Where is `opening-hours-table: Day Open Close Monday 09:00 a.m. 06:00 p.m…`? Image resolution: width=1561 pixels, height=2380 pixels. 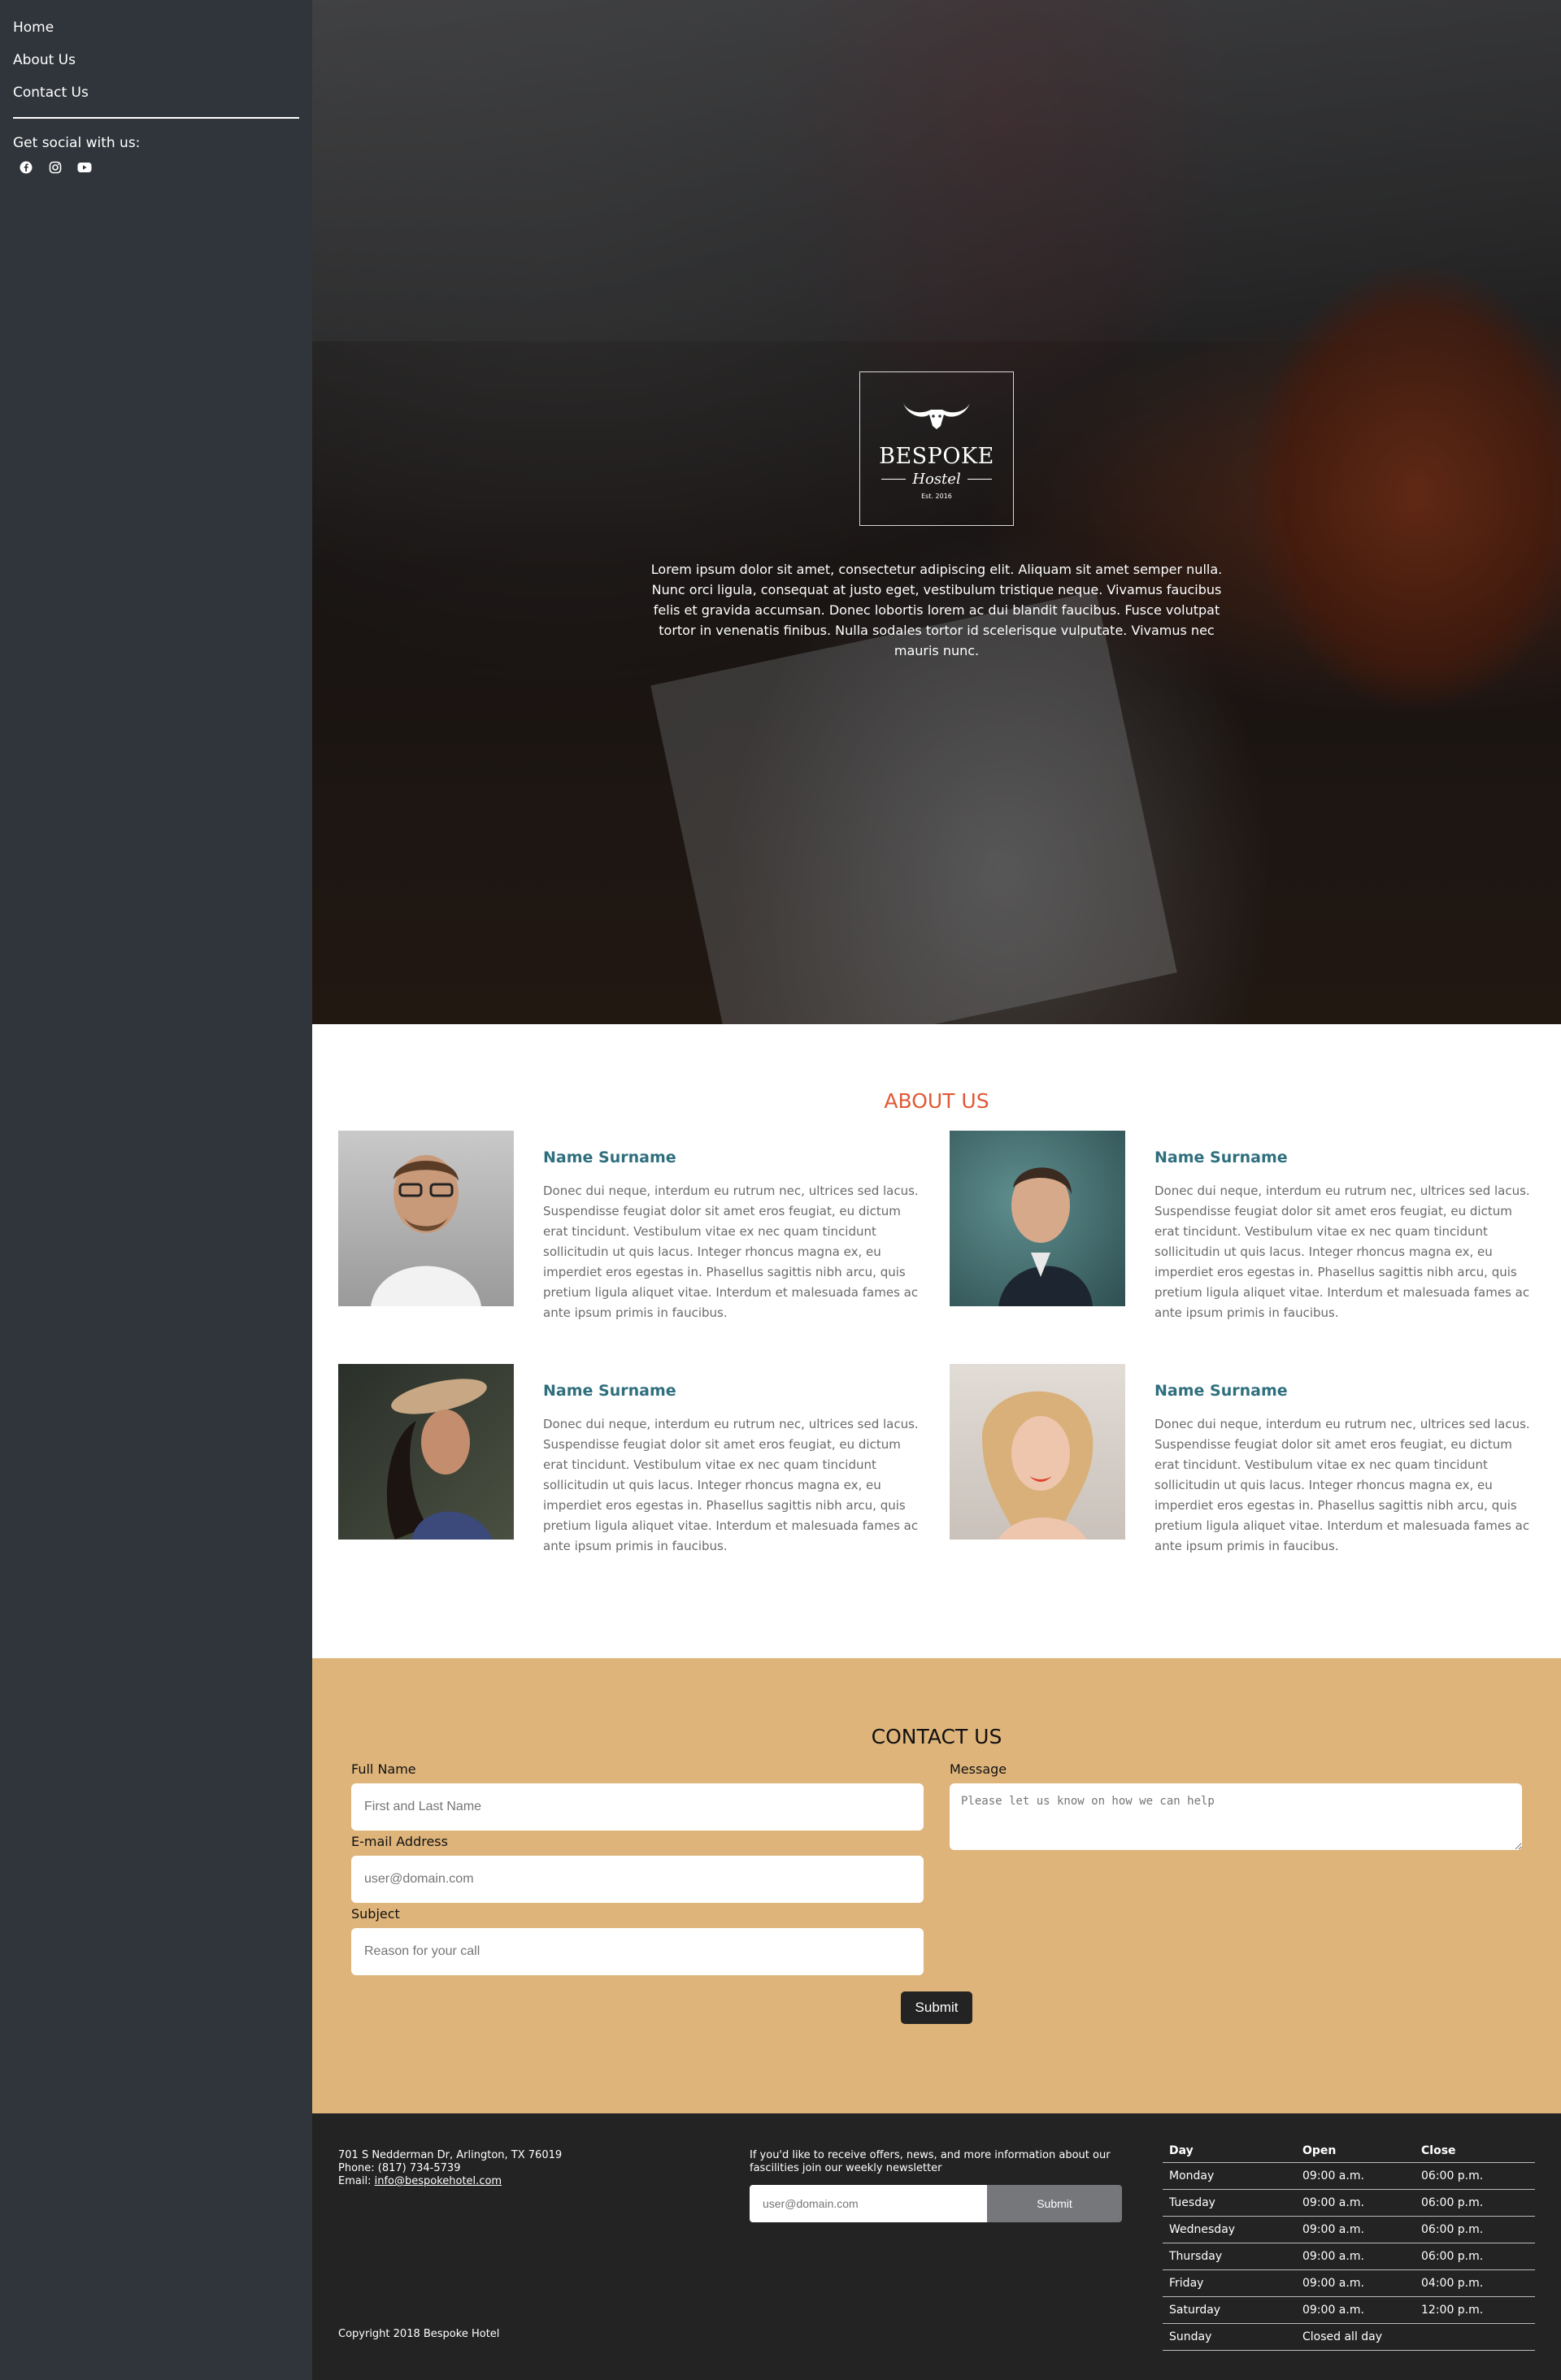 opening-hours-table: Day Open Close Monday 09:00 a.m. 06:00 p.m… is located at coordinates (1349, 2245).